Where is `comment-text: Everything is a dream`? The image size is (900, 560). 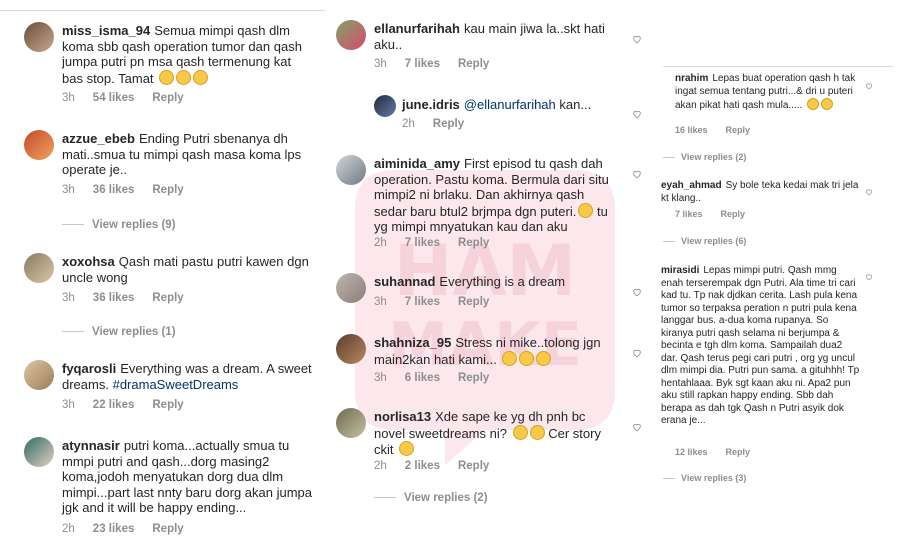
comment-text: Everything is a dream is located at coordinates (502, 281).